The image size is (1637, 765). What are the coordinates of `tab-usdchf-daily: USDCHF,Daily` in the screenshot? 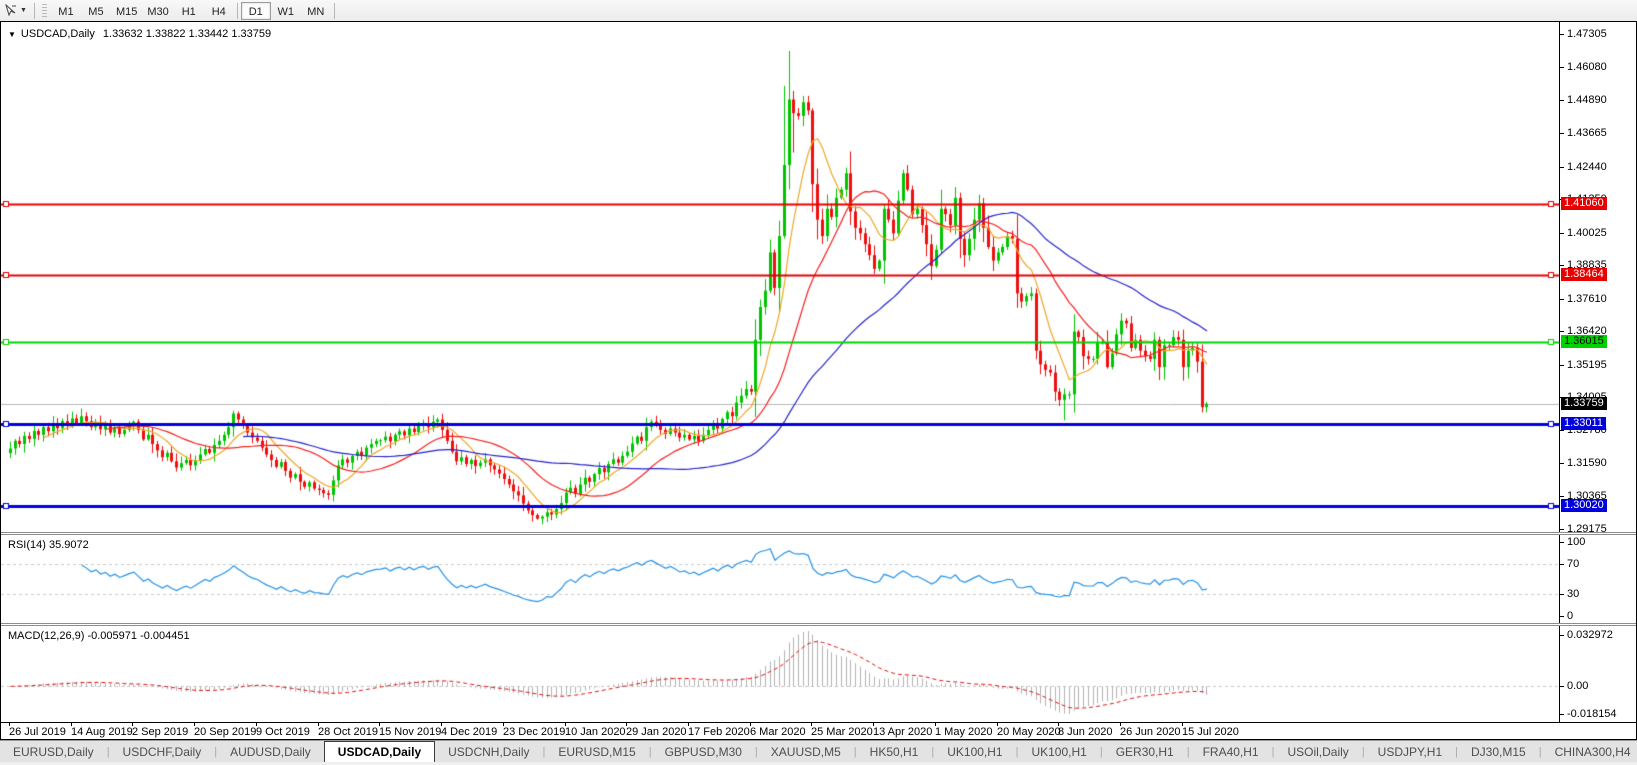 It's located at (162, 751).